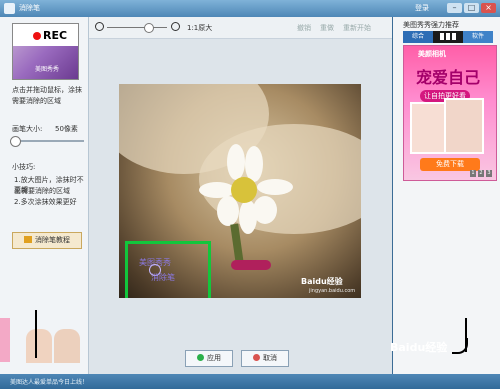  I want to click on ad-photo, so click(464, 126).